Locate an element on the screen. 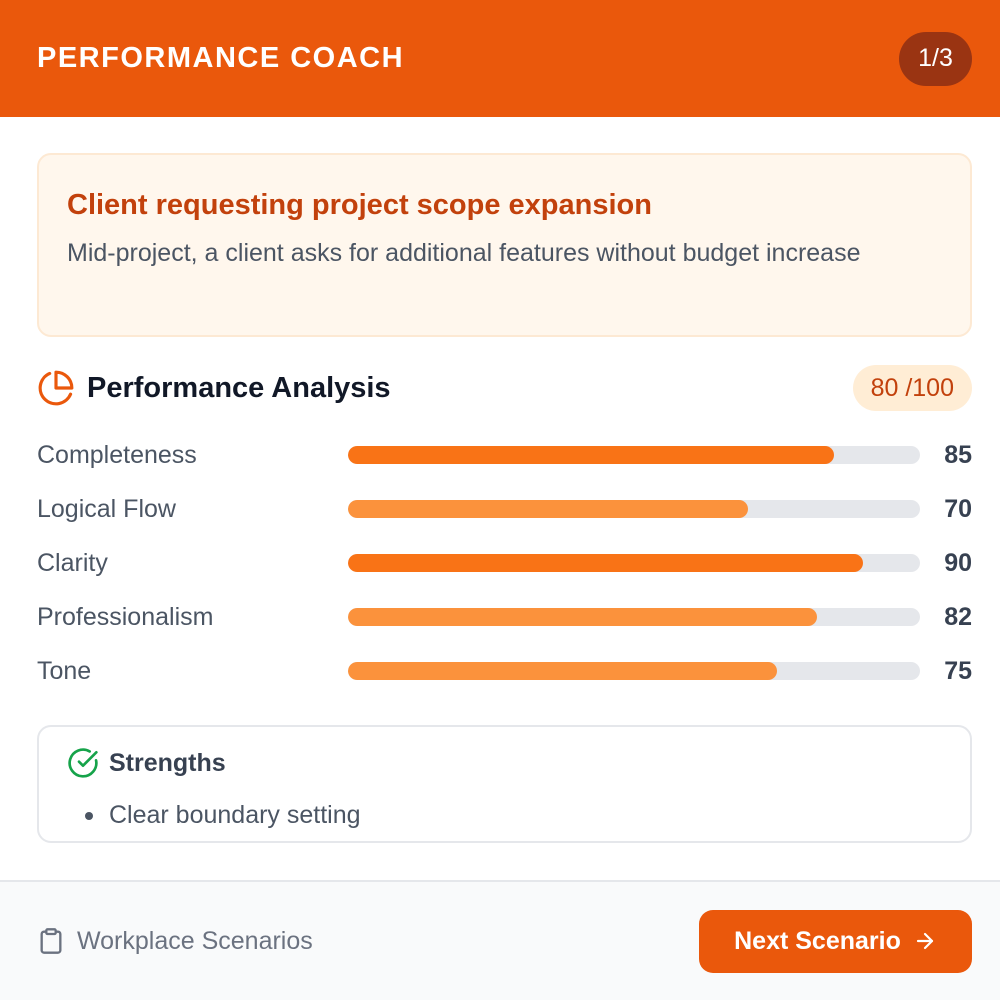  total-score-value: 80 is located at coordinates (884, 387).